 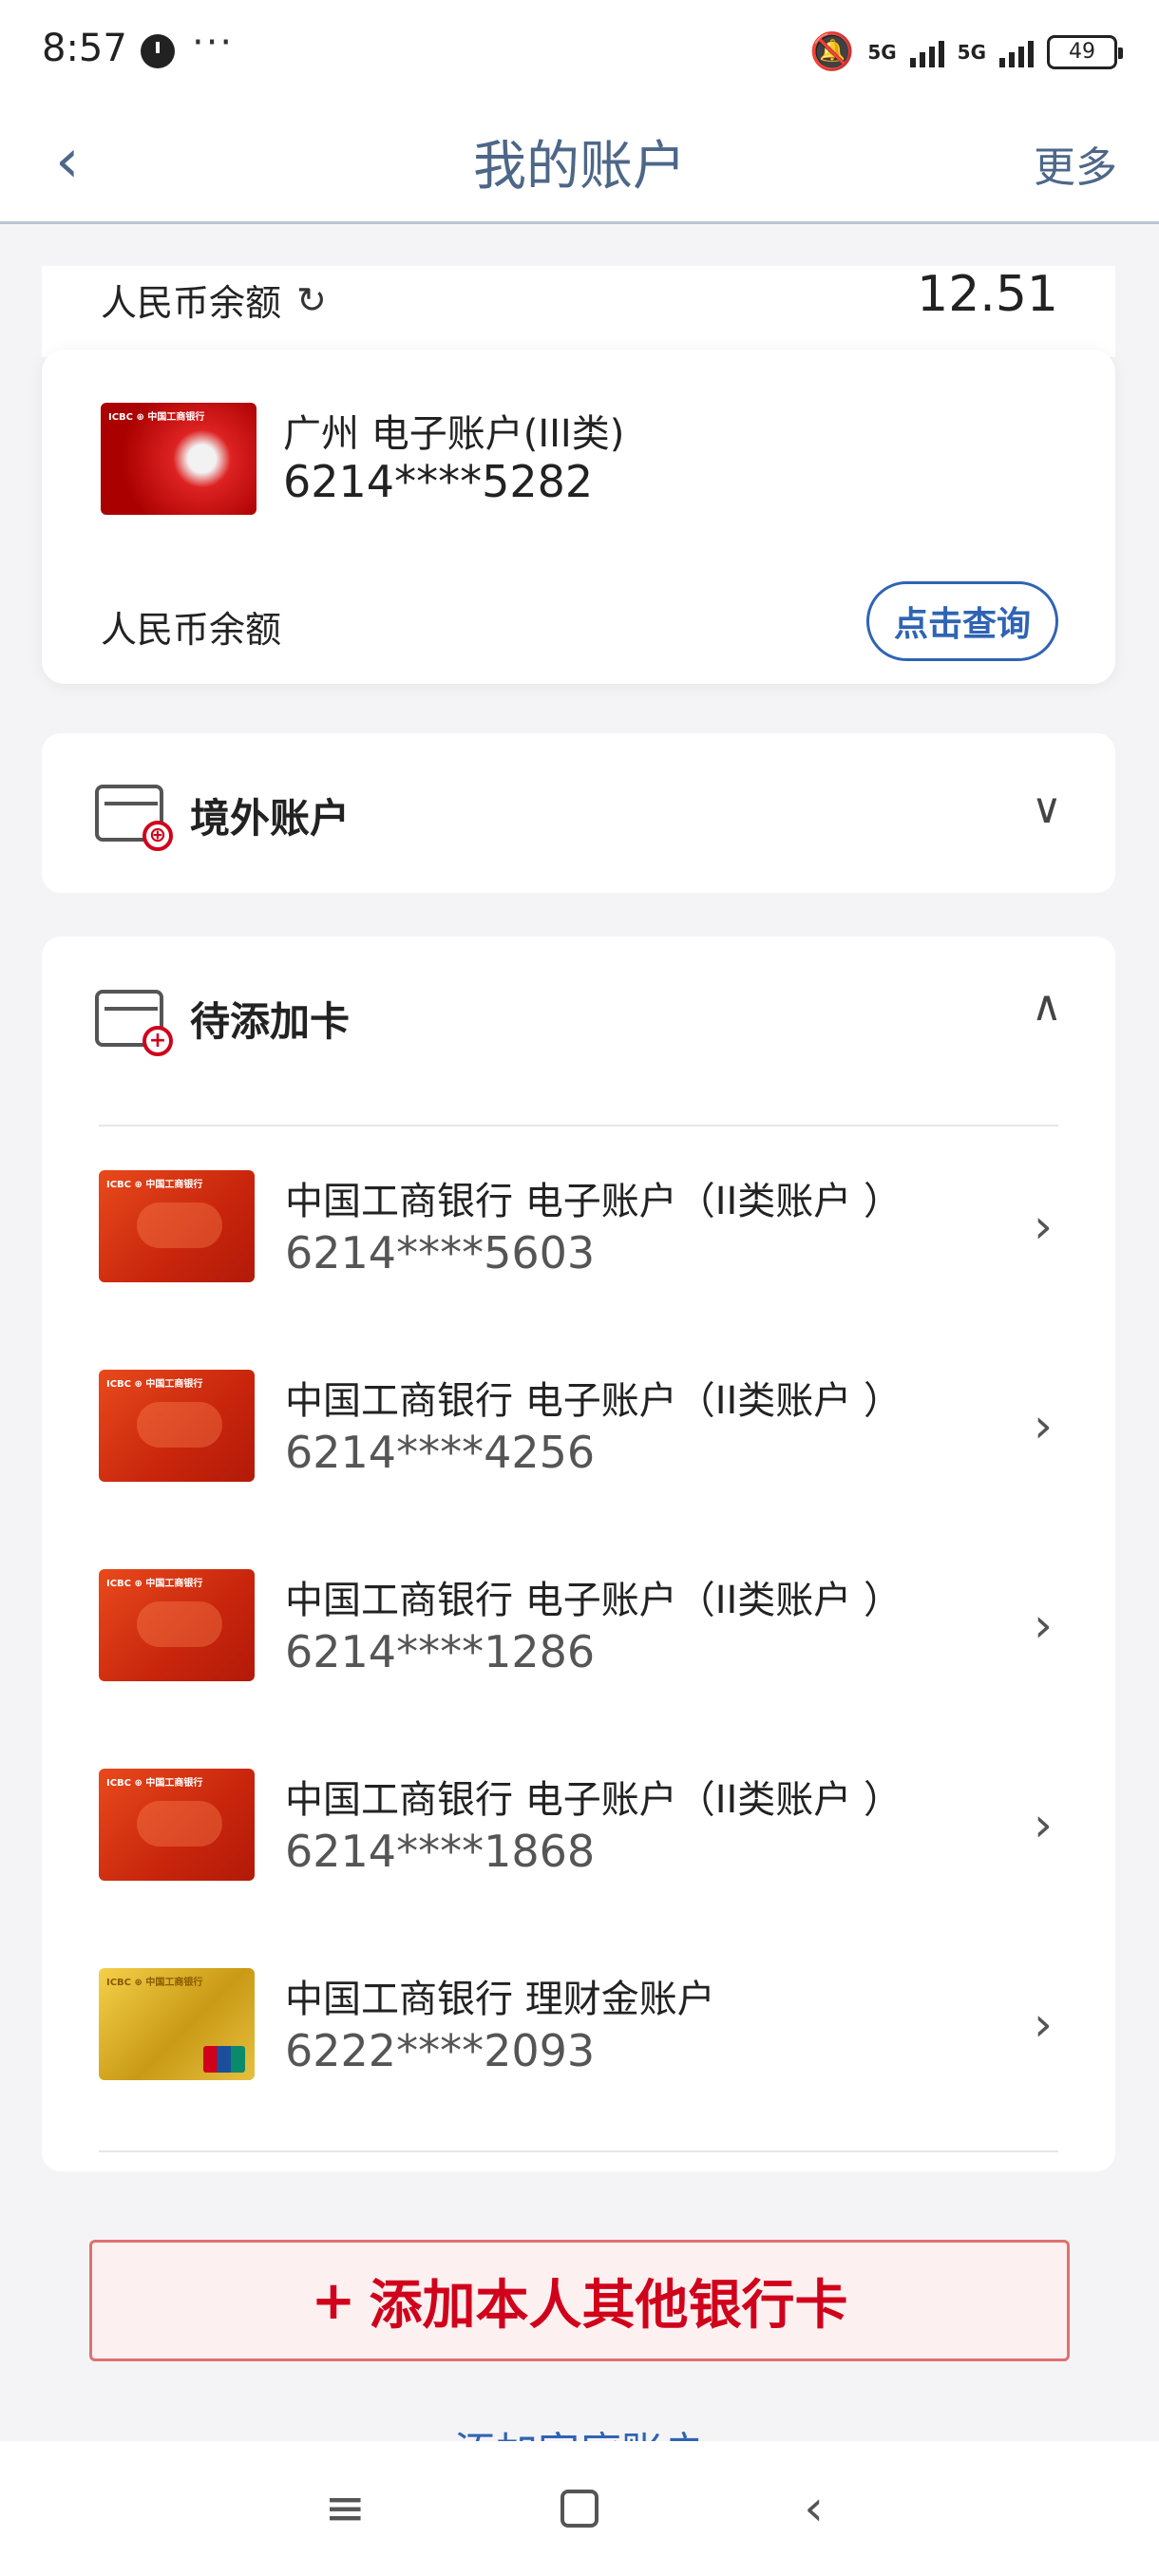 What do you see at coordinates (971, 52) in the screenshot?
I see `network-type-2: 5G` at bounding box center [971, 52].